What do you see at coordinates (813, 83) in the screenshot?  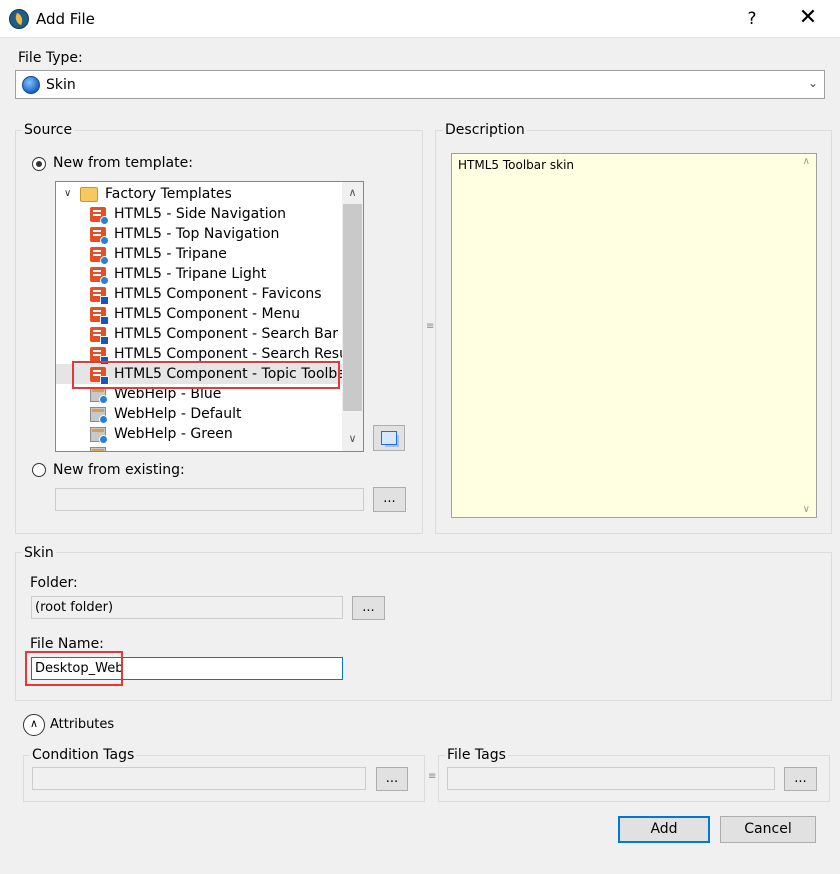 I see `chevron-down-icon: ⌄` at bounding box center [813, 83].